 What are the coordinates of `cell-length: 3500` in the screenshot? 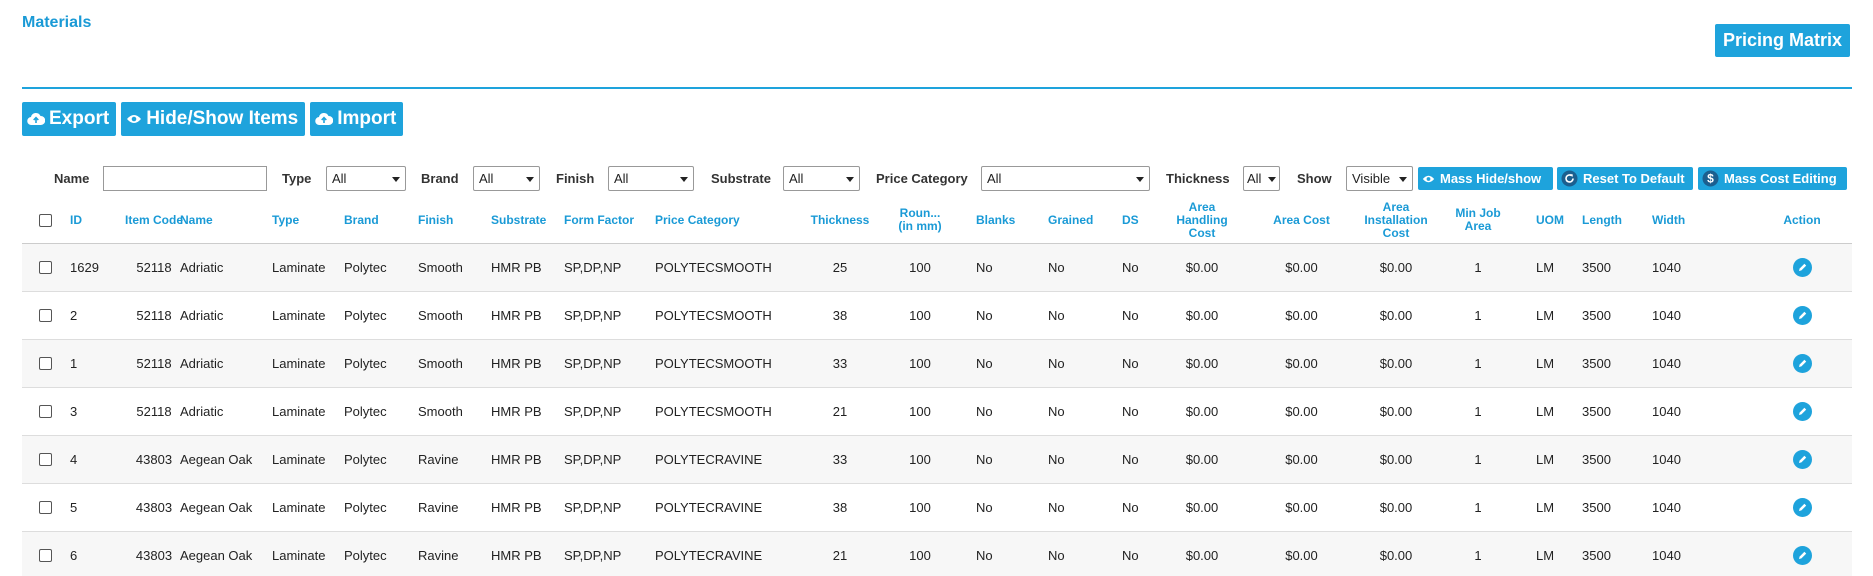 It's located at (1596, 267).